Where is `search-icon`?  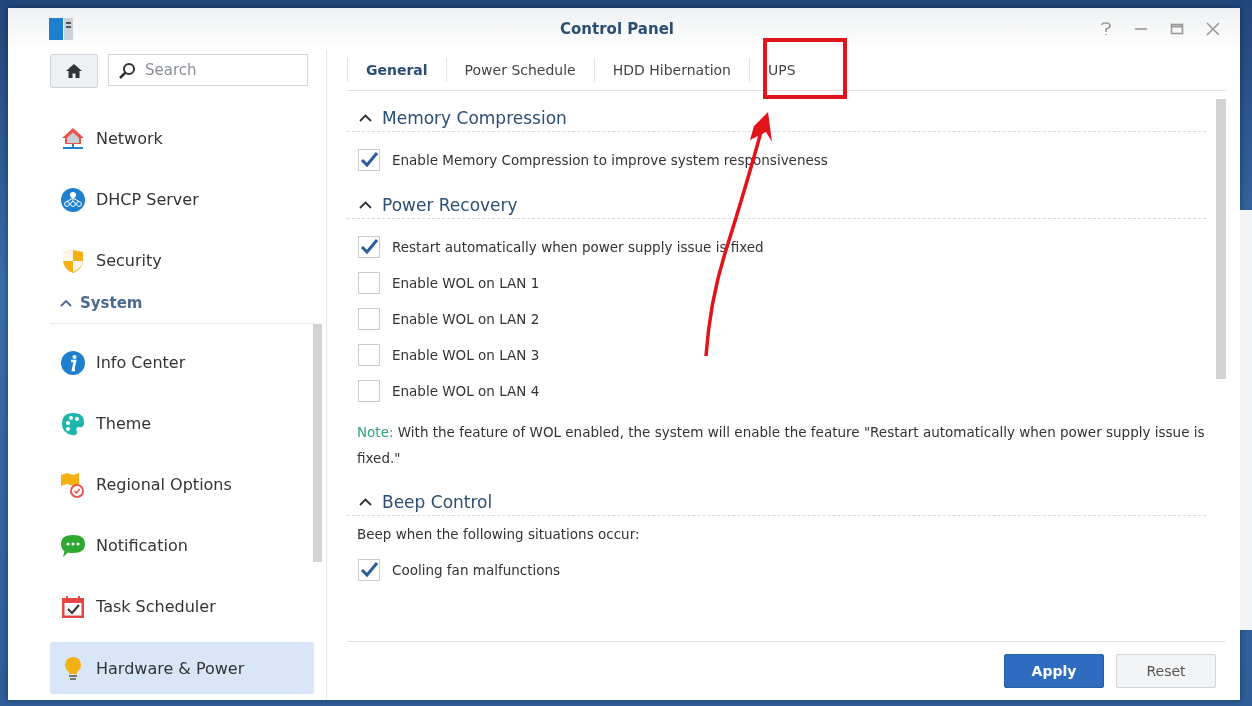 search-icon is located at coordinates (127, 71).